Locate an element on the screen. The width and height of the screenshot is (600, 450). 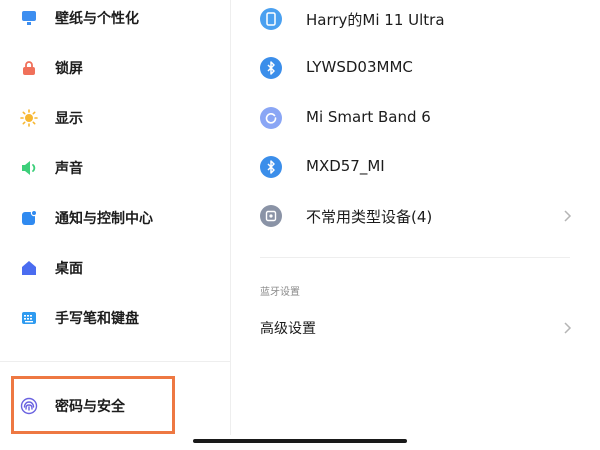
sidebar-item-label: 声音 is located at coordinates (69, 169).